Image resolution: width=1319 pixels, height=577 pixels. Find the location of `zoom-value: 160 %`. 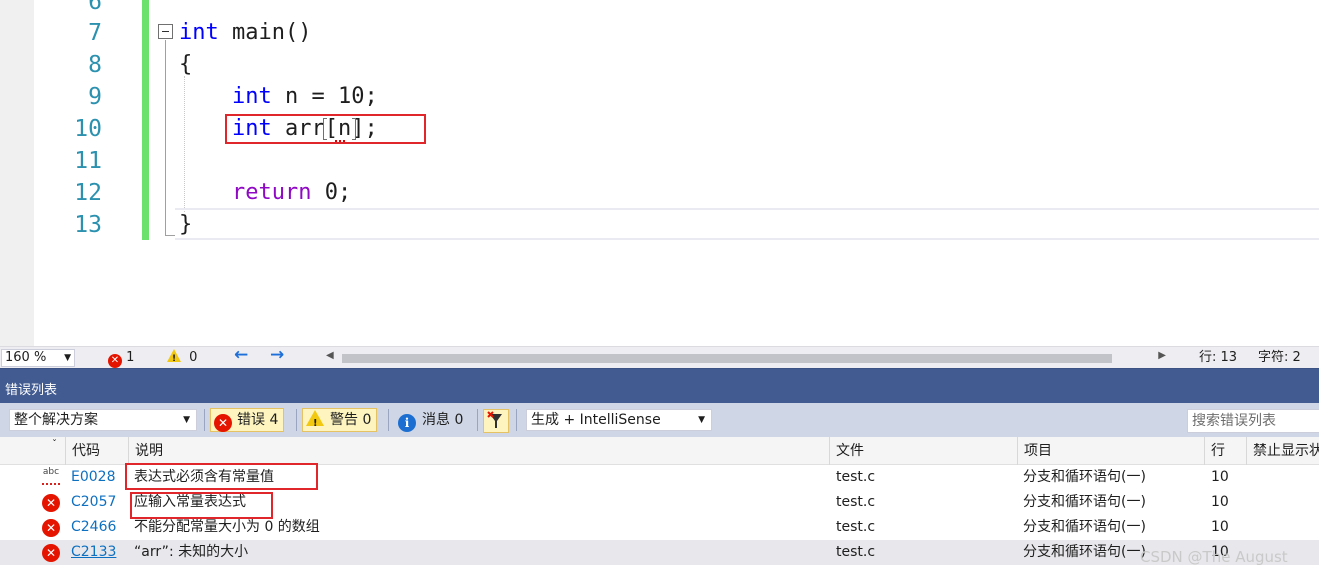

zoom-value: 160 % is located at coordinates (26, 357).